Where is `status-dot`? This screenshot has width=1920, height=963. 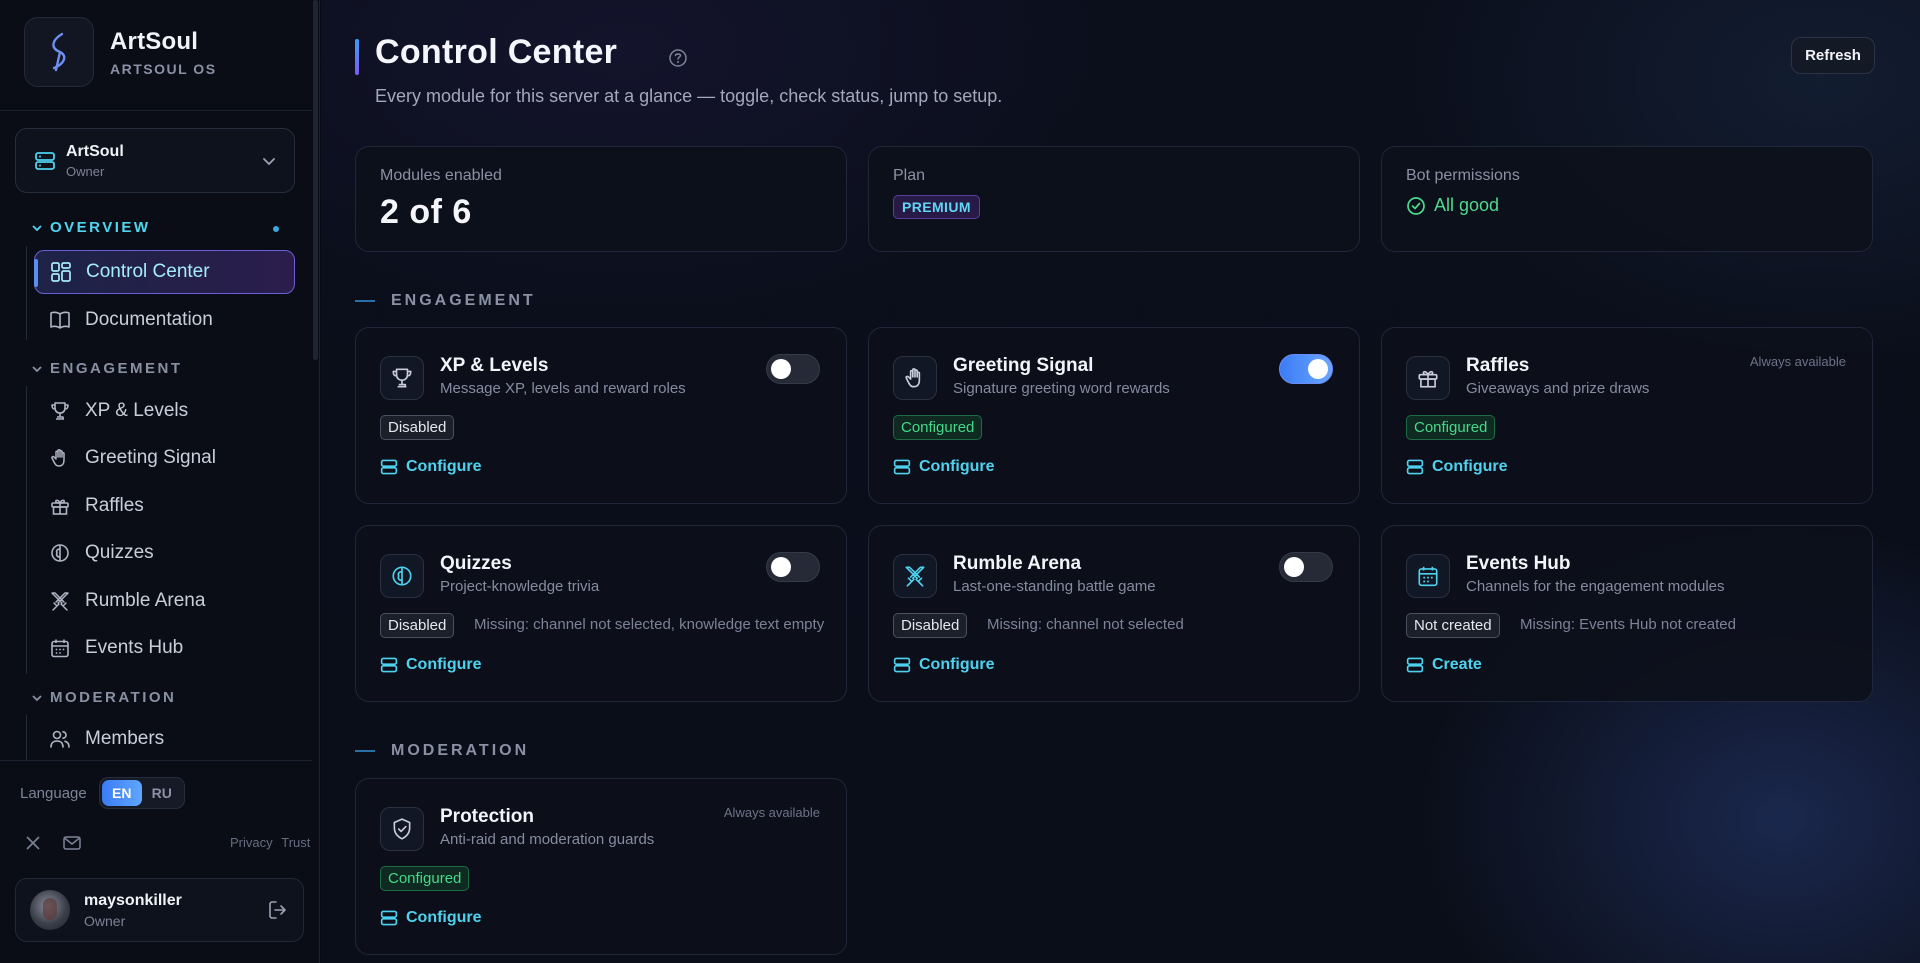 status-dot is located at coordinates (276, 229).